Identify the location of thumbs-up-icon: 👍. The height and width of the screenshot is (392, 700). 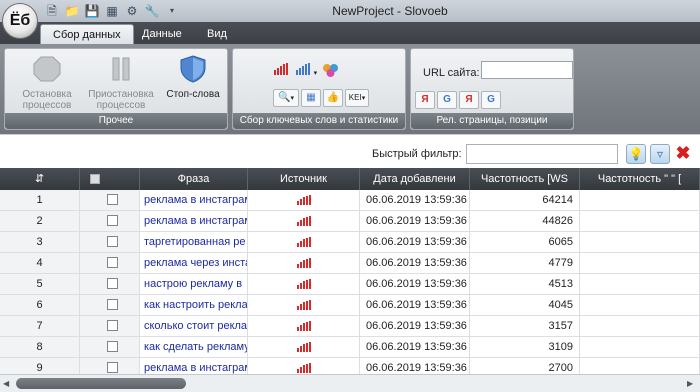
(333, 97).